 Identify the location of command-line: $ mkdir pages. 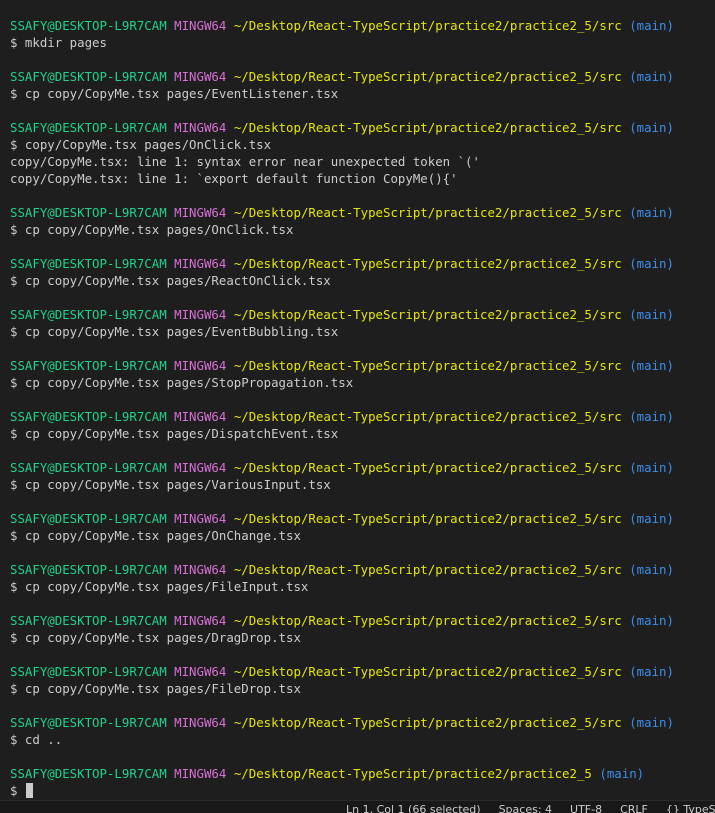
(362, 42).